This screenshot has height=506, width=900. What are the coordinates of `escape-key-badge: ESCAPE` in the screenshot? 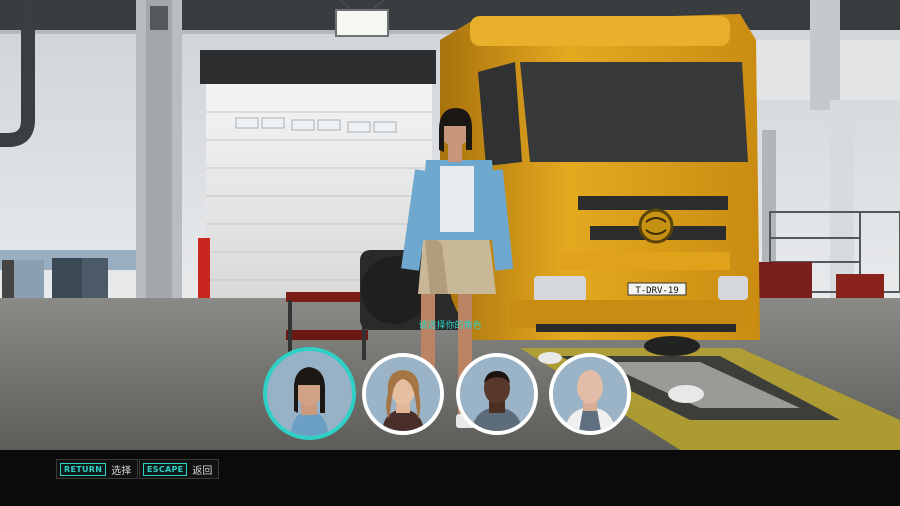 It's located at (165, 469).